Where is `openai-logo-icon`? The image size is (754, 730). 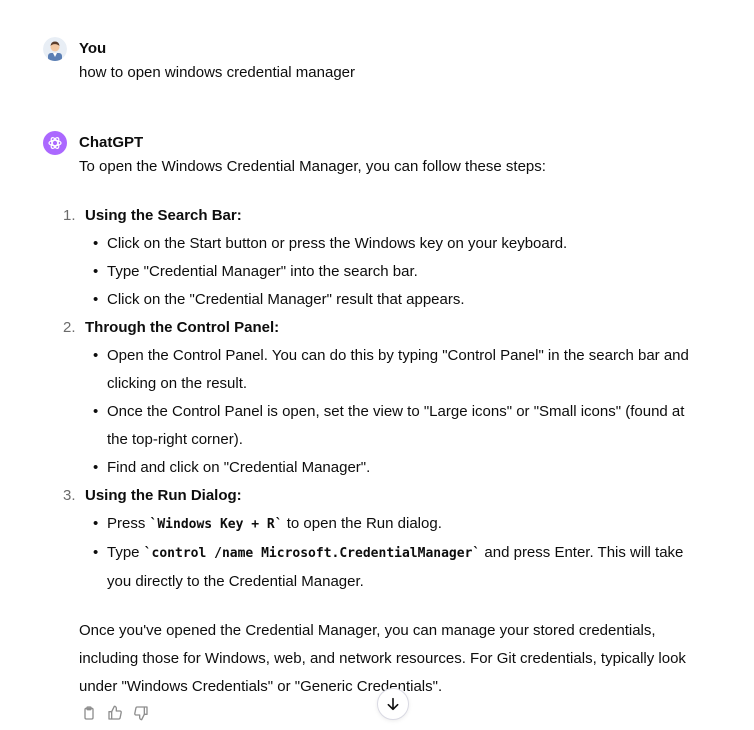
openai-logo-icon is located at coordinates (55, 143).